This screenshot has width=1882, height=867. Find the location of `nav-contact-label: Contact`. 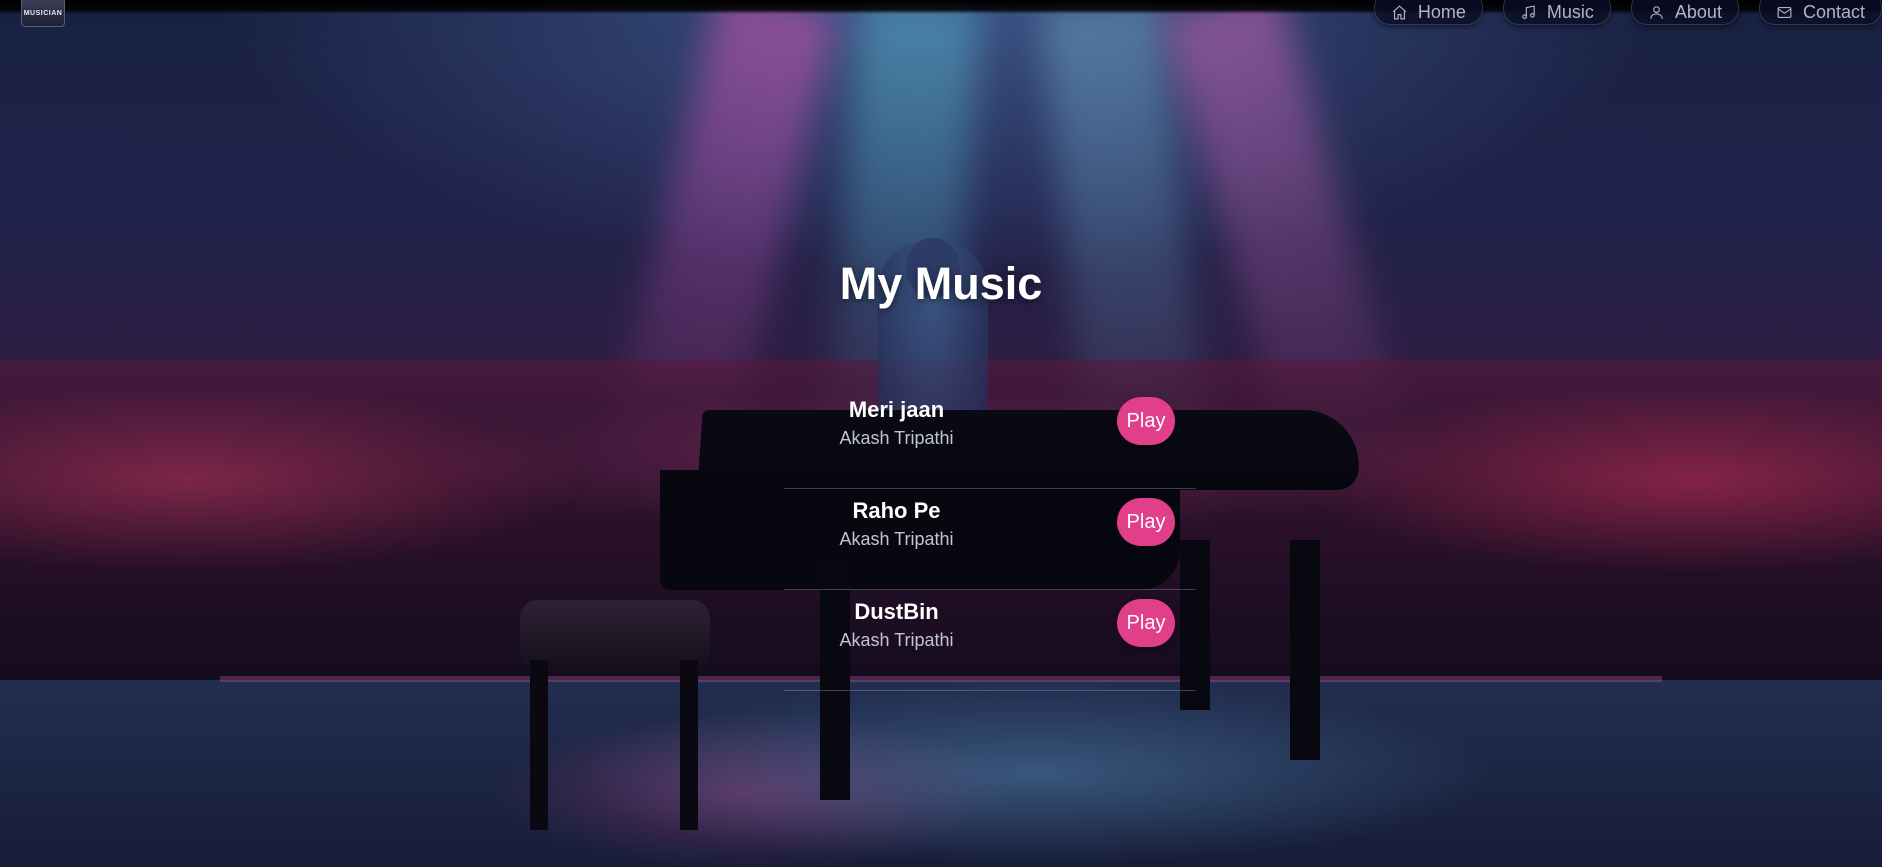

nav-contact-label: Contact is located at coordinates (1833, 11).